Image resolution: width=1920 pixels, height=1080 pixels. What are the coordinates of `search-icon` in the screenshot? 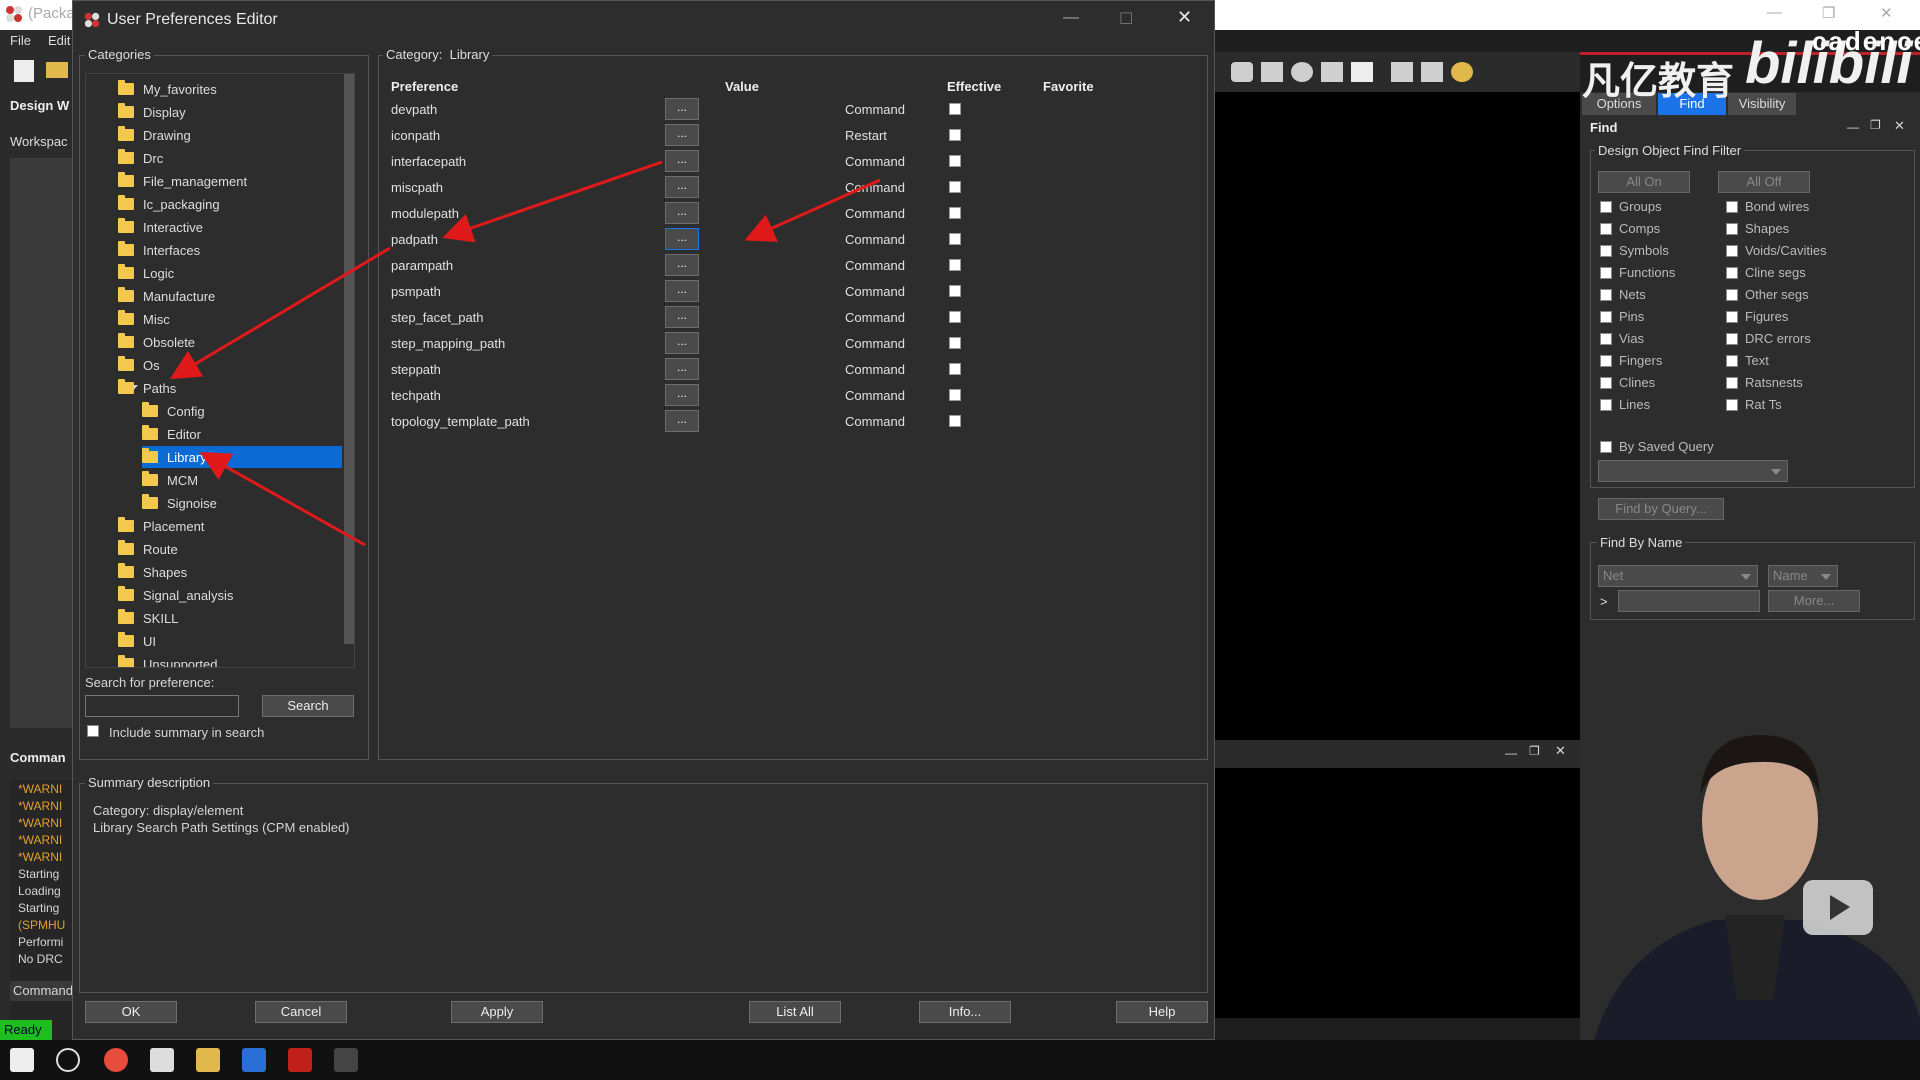 It's located at (68, 1060).